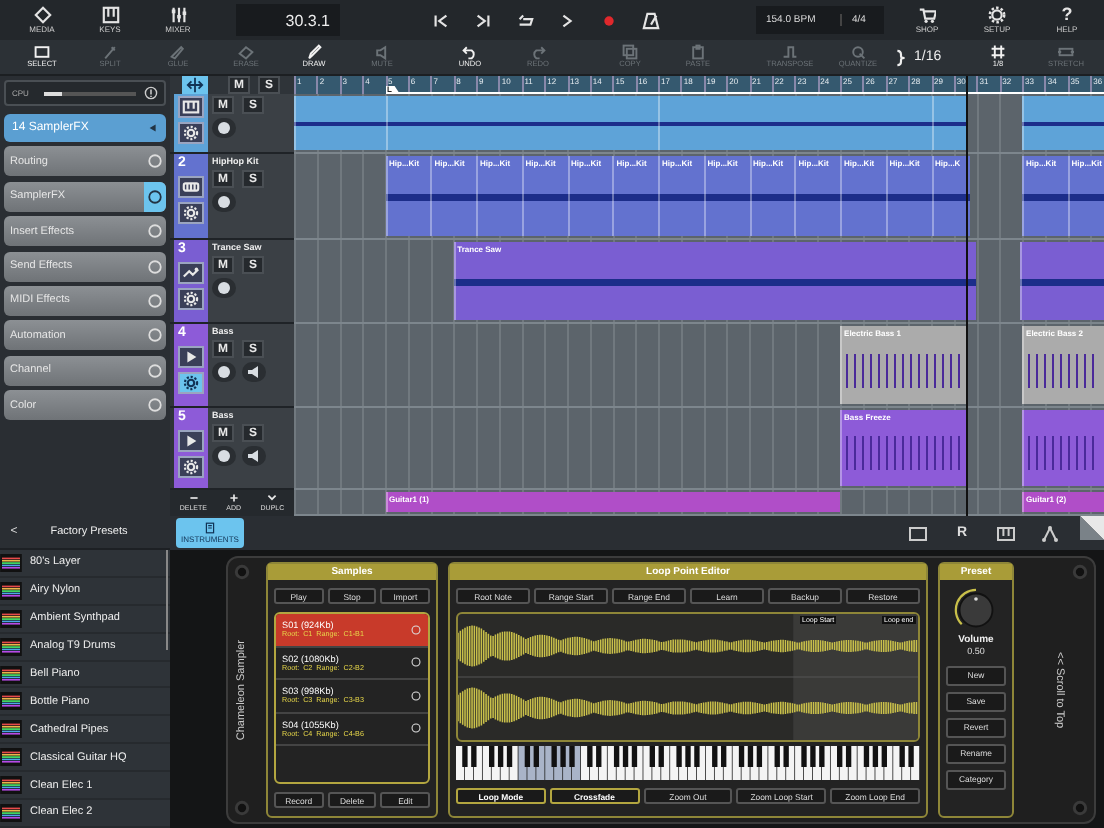  What do you see at coordinates (272, 498) in the screenshot?
I see `chevron-down-icon` at bounding box center [272, 498].